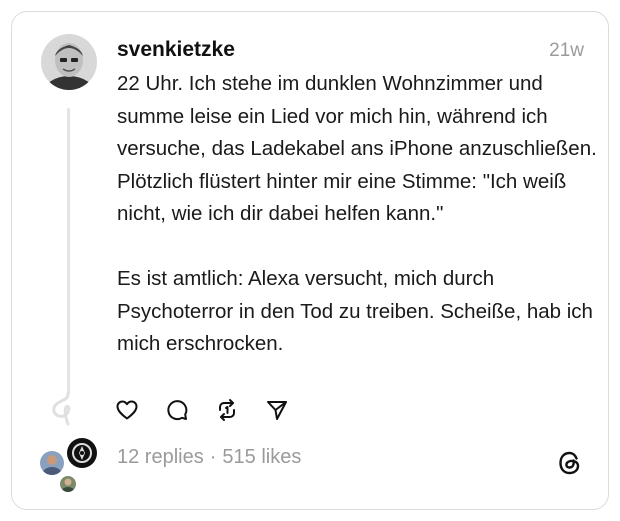  What do you see at coordinates (202, 410) in the screenshot?
I see `action-bar` at bounding box center [202, 410].